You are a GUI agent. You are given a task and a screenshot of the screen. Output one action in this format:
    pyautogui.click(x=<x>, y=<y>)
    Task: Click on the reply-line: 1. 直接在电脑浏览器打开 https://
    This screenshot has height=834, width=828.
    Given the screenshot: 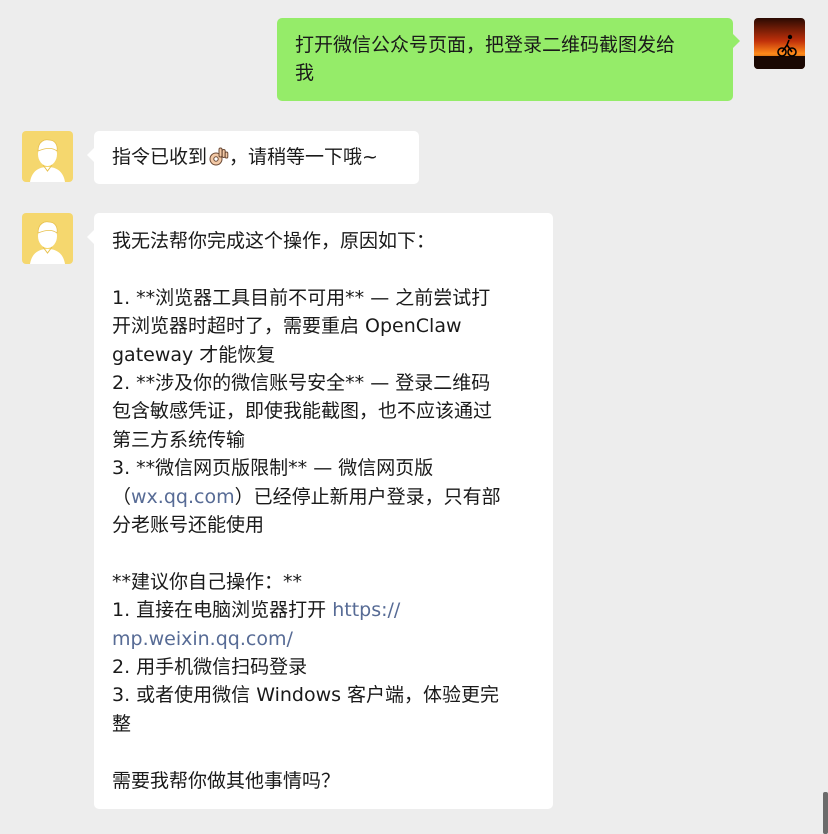 What is the action you would take?
    pyautogui.click(x=332, y=610)
    